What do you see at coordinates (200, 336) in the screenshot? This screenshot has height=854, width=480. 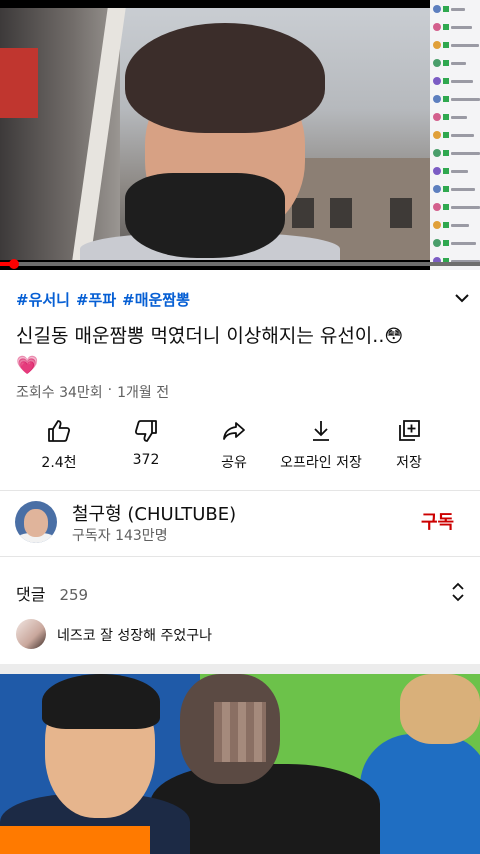 I see `video-title-text: 신길동 매운짬뽕 먹였더니 이상해지는 유선이..` at bounding box center [200, 336].